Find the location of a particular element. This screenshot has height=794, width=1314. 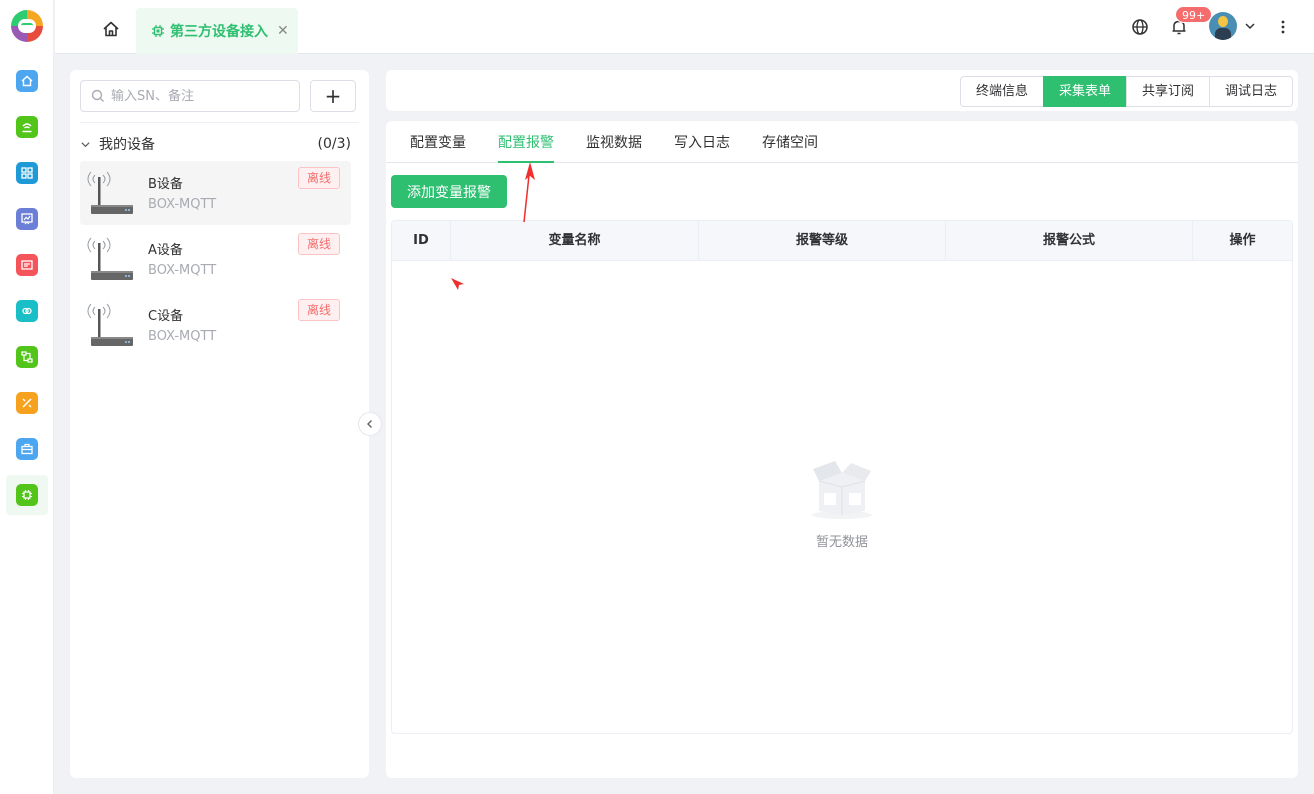

empty-box-icon is located at coordinates (842, 490).